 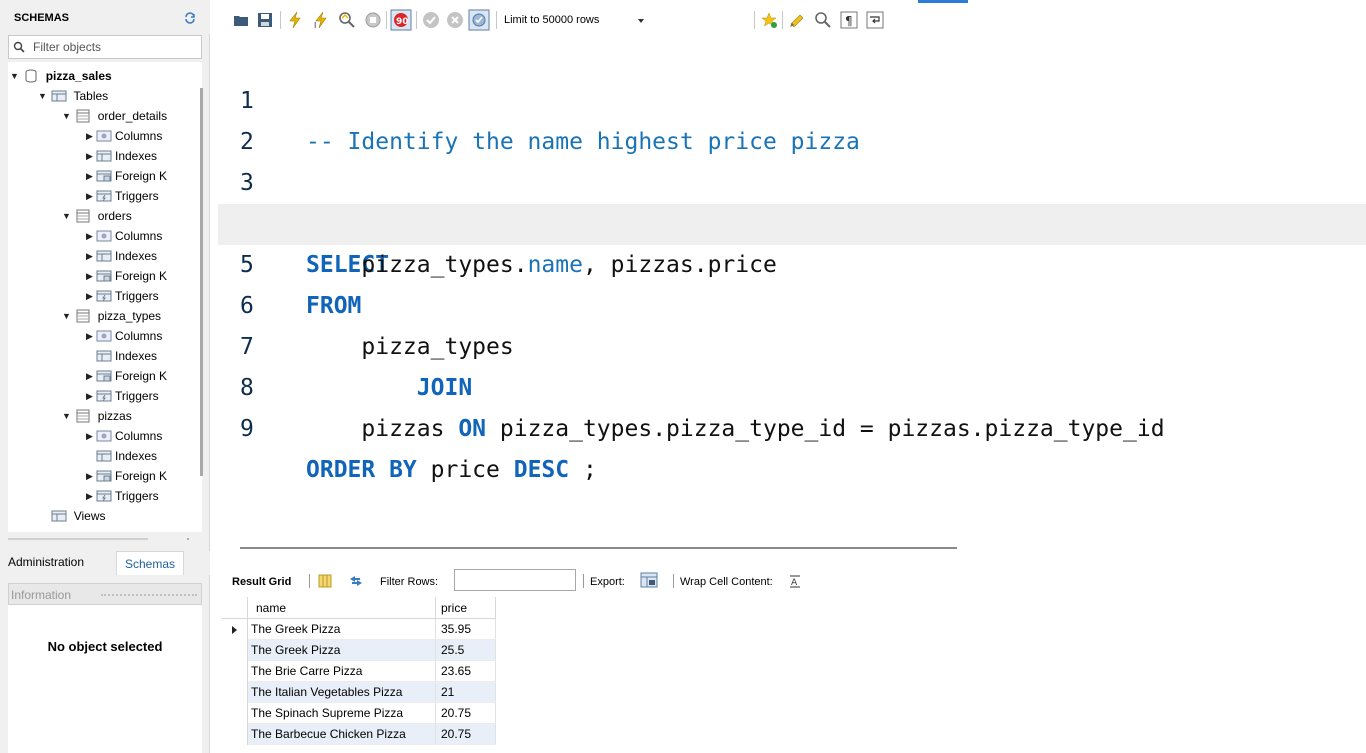 I want to click on invisible-chars-icon: ¶, so click(x=849, y=20).